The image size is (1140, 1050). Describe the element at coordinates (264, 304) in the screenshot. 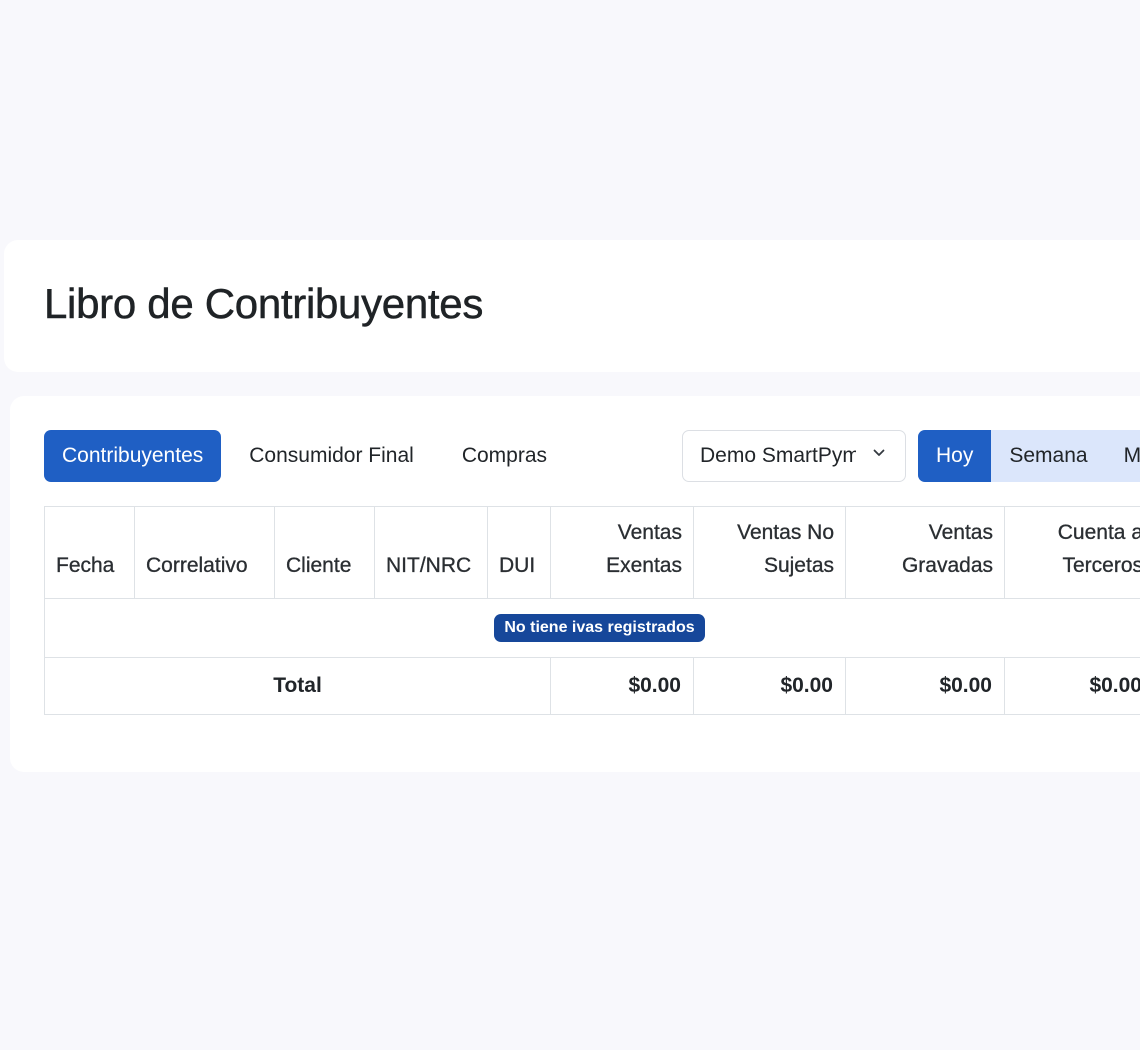

I see `page-title: Libro de Contribuyentes` at that location.